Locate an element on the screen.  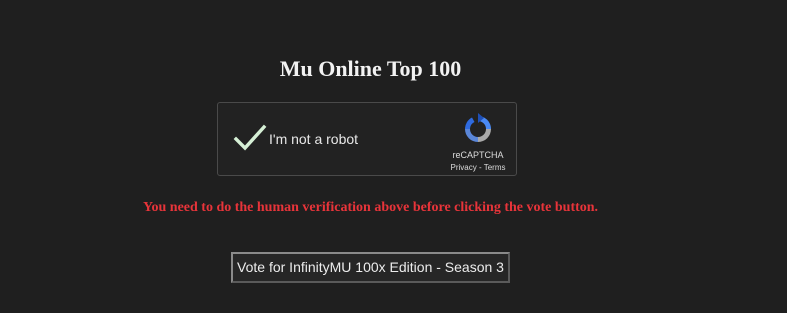
terms-link: Terms is located at coordinates (495, 167).